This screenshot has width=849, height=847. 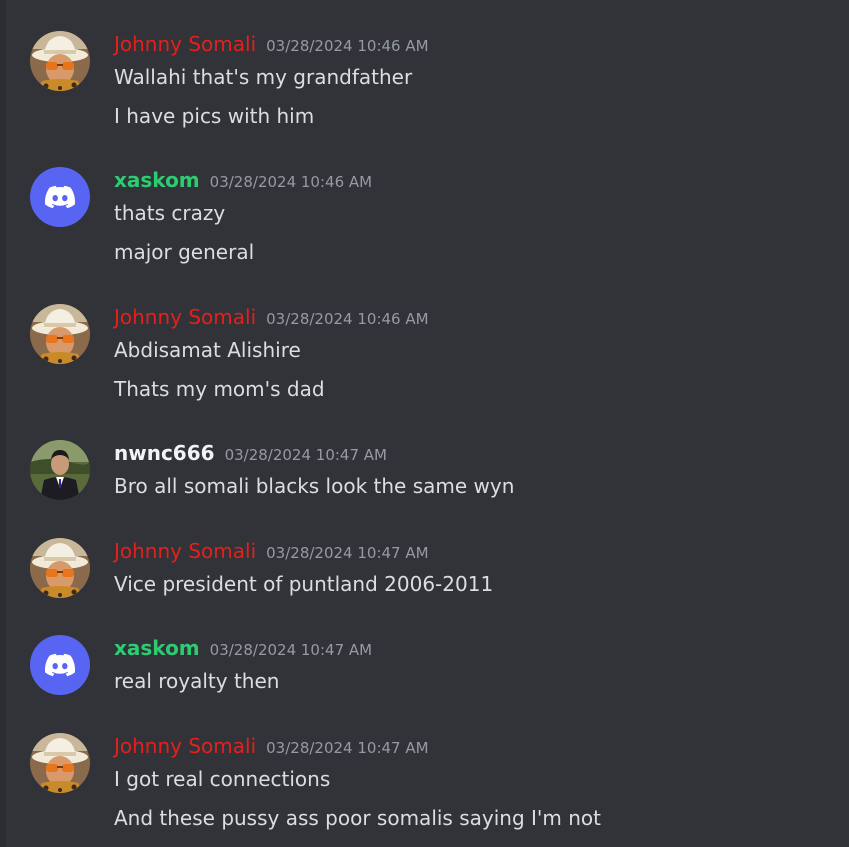 What do you see at coordinates (214, 116) in the screenshot?
I see `message-text: I have pics with him` at bounding box center [214, 116].